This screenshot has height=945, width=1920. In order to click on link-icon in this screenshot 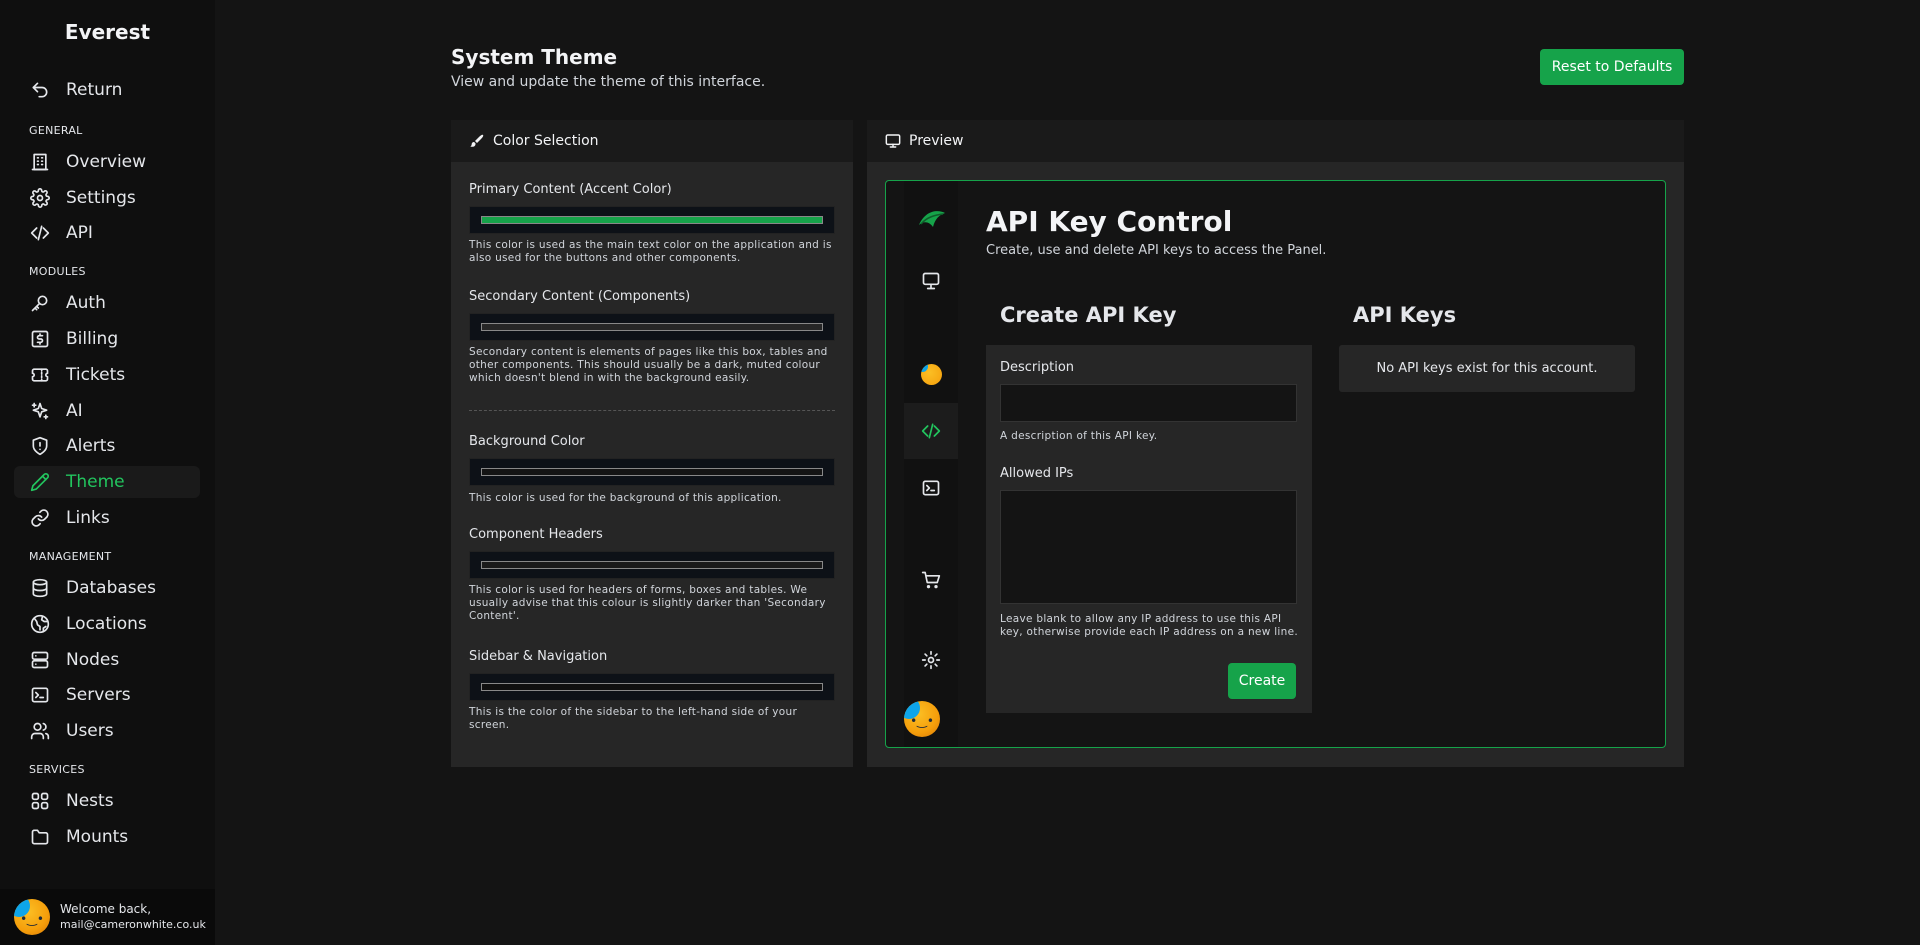, I will do `click(40, 518)`.